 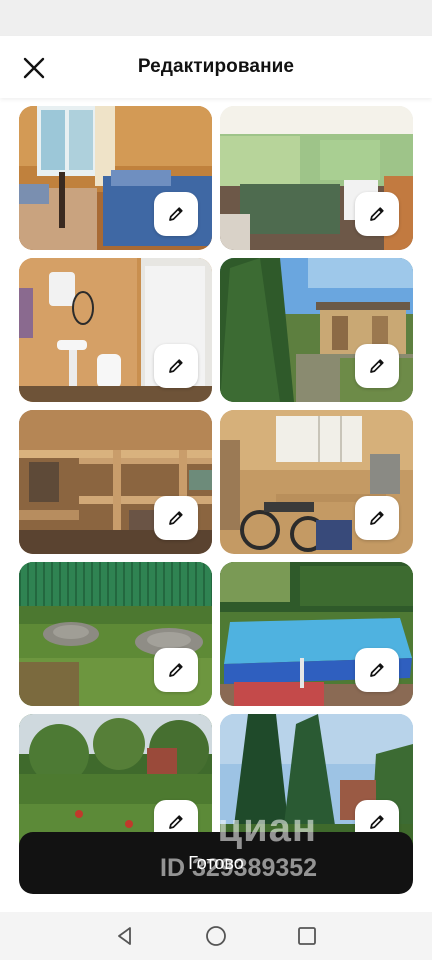 I want to click on photo-tile-workshop-shelves, so click(x=115, y=482).